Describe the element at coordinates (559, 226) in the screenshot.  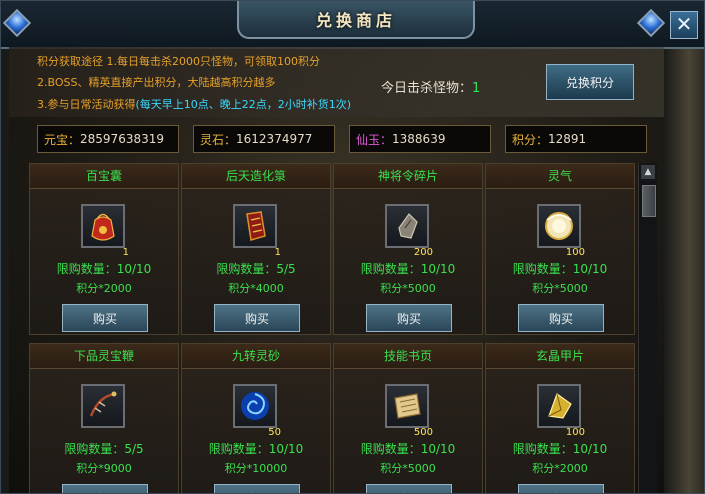
I see `spirit-orb-icon` at that location.